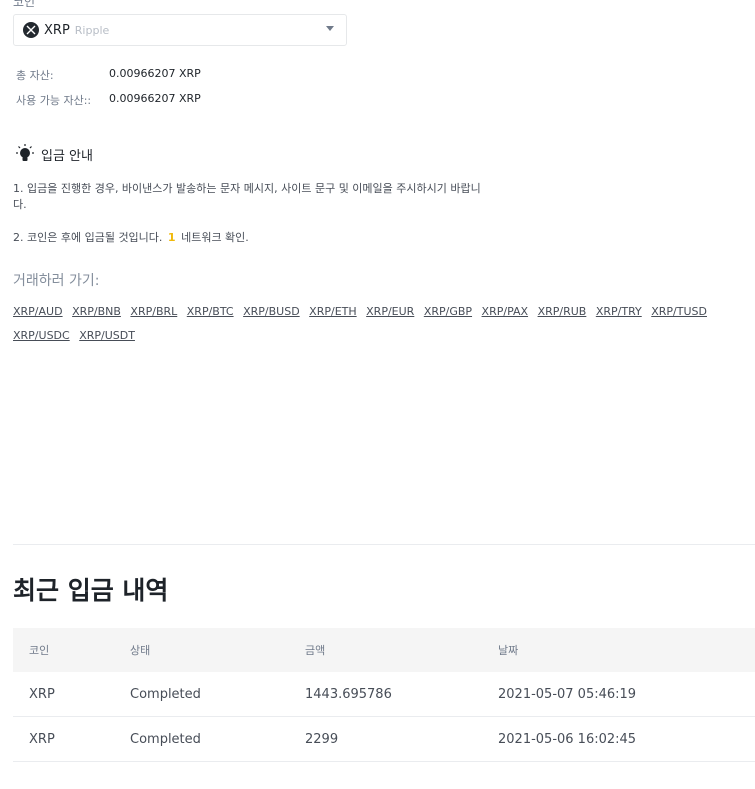 The image size is (755, 789). I want to click on column-header-date: 날짜, so click(508, 650).